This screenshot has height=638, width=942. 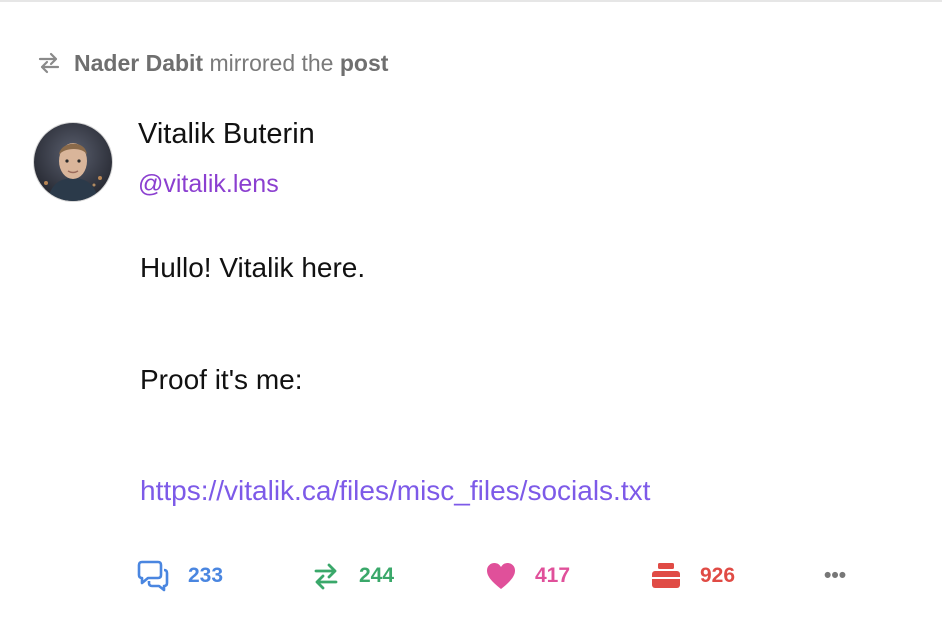 I want to click on mirror-arrows-icon, so click(x=49, y=63).